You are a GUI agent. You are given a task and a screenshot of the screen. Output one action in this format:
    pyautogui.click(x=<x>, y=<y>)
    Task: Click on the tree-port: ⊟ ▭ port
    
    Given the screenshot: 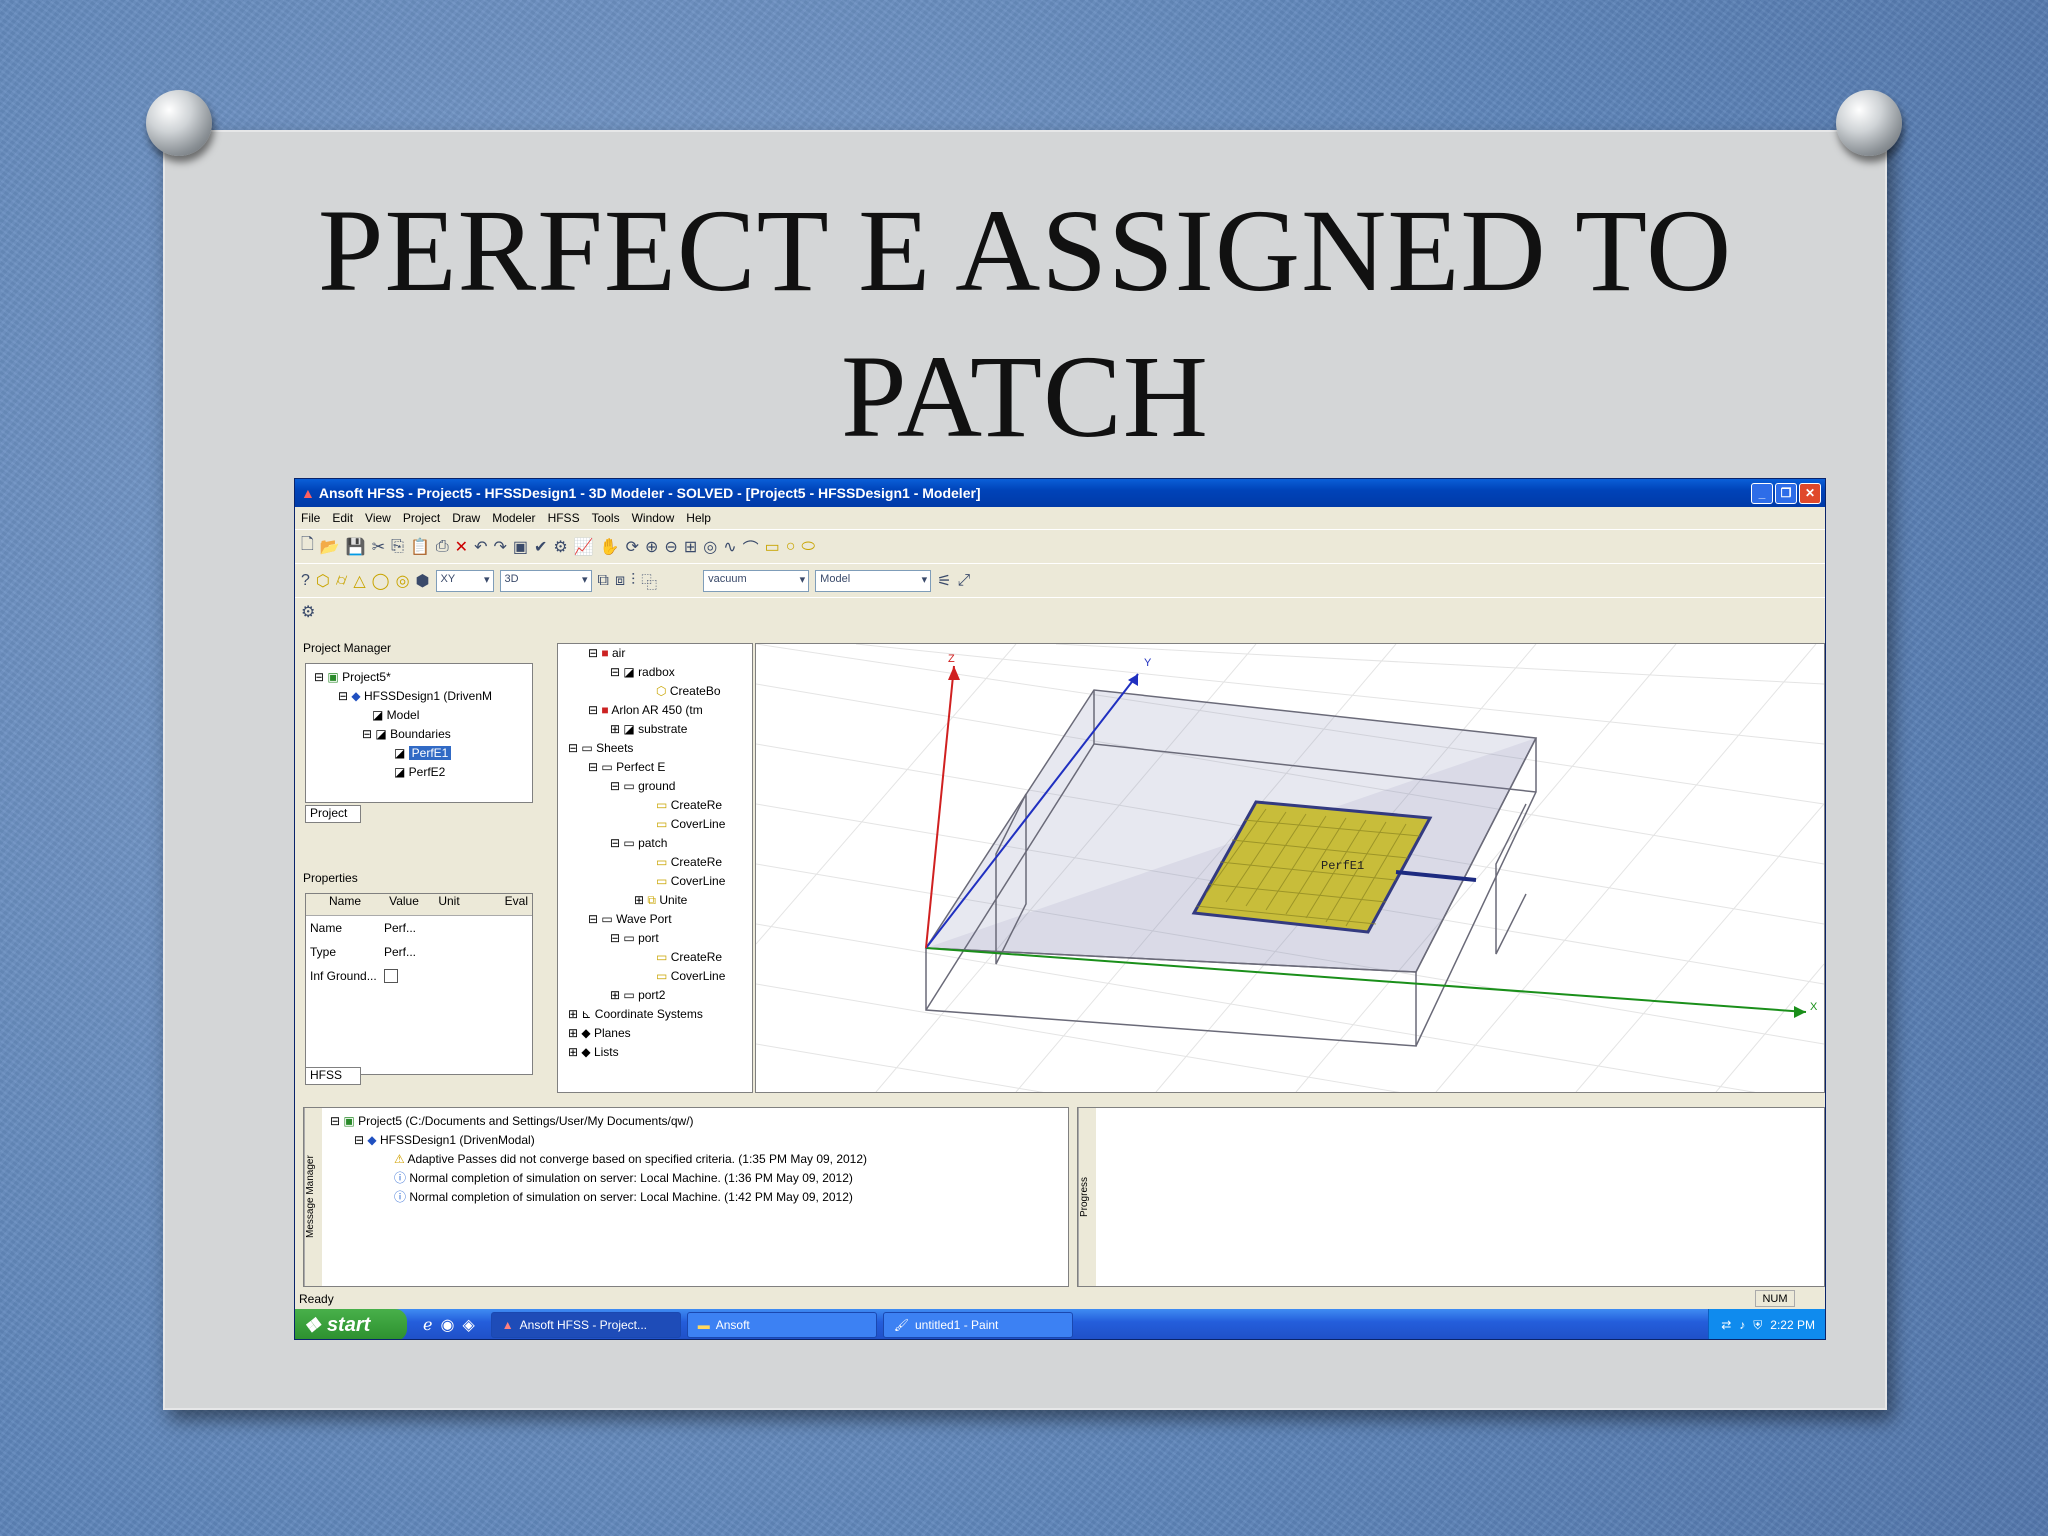 What is the action you would take?
    pyautogui.click(x=658, y=938)
    